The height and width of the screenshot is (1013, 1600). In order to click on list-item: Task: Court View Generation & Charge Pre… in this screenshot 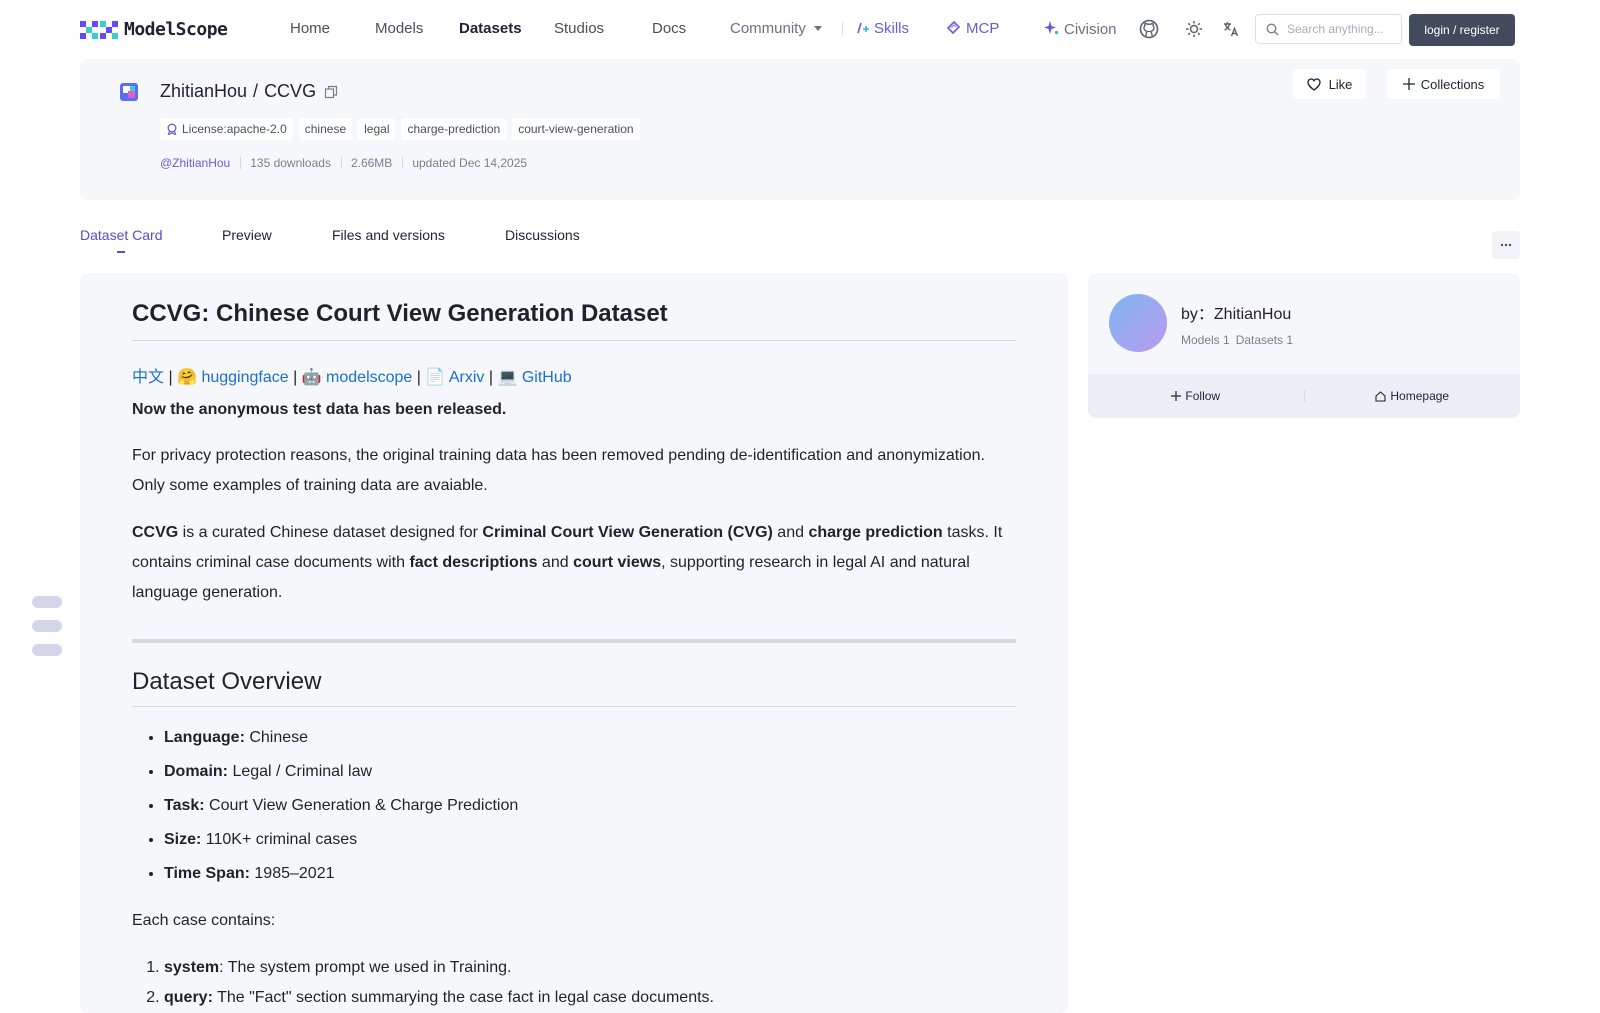, I will do `click(341, 806)`.